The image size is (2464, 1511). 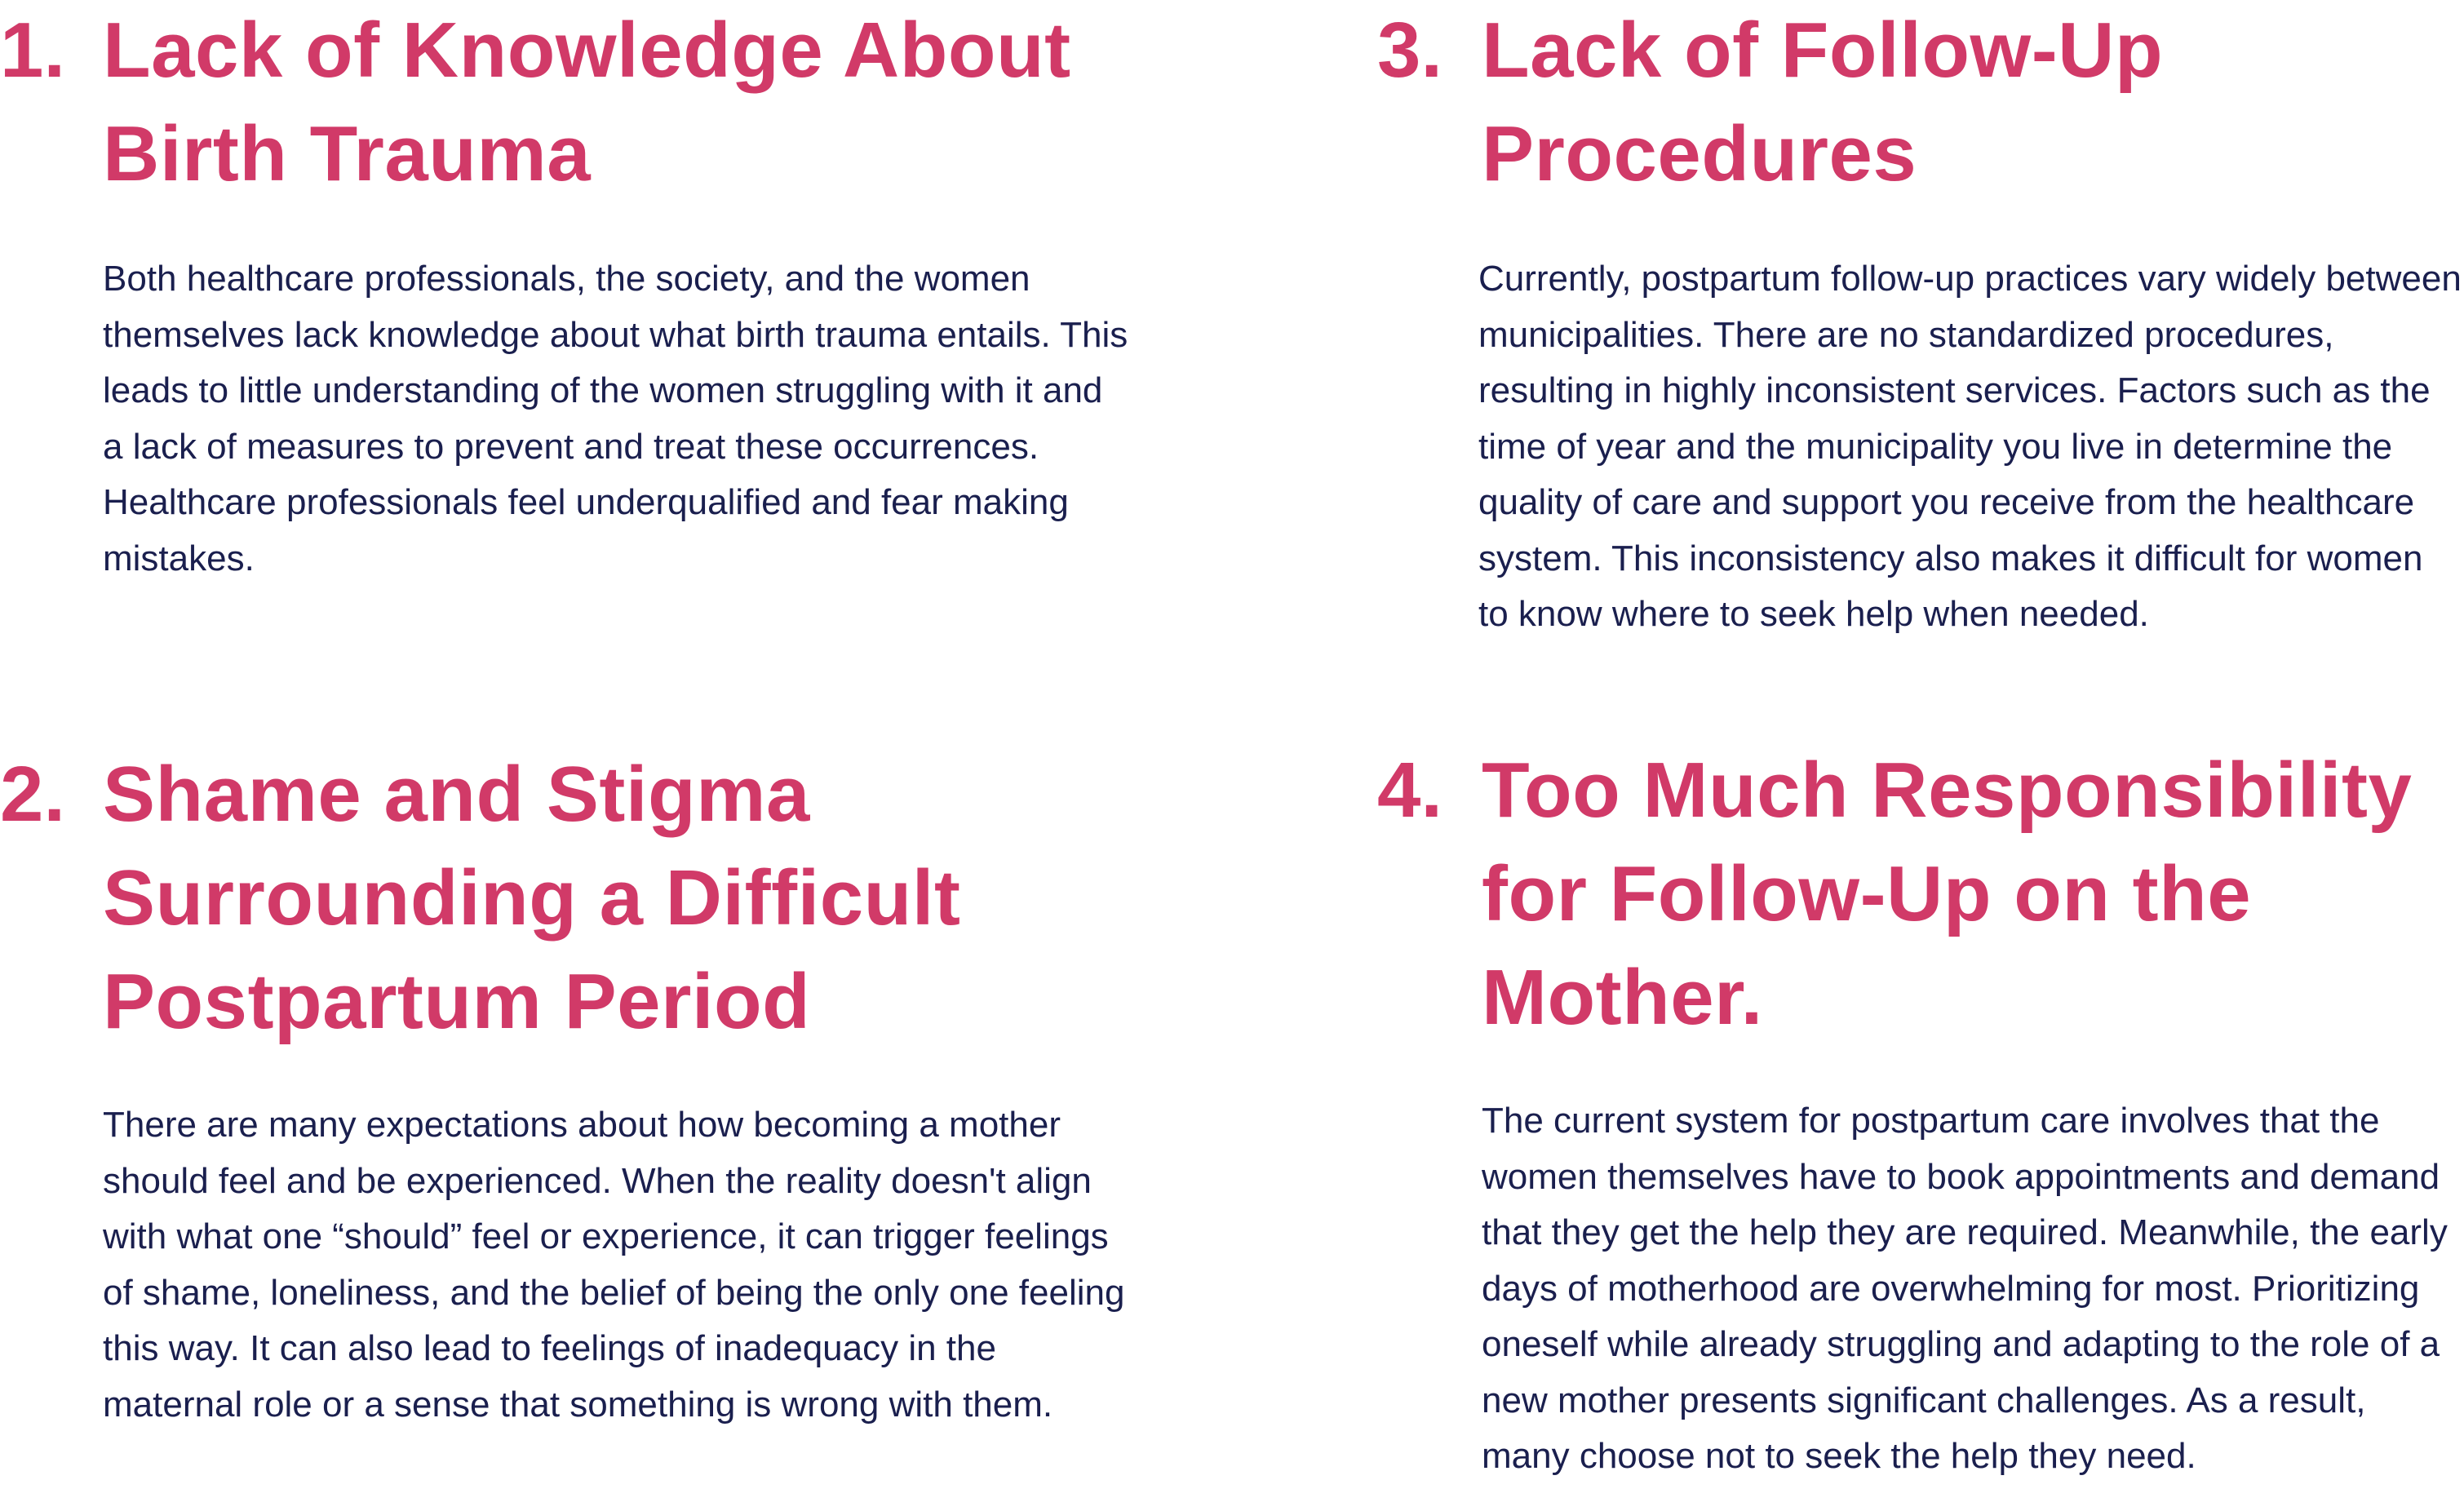 I want to click on section-number: 4., so click(x=1410, y=790).